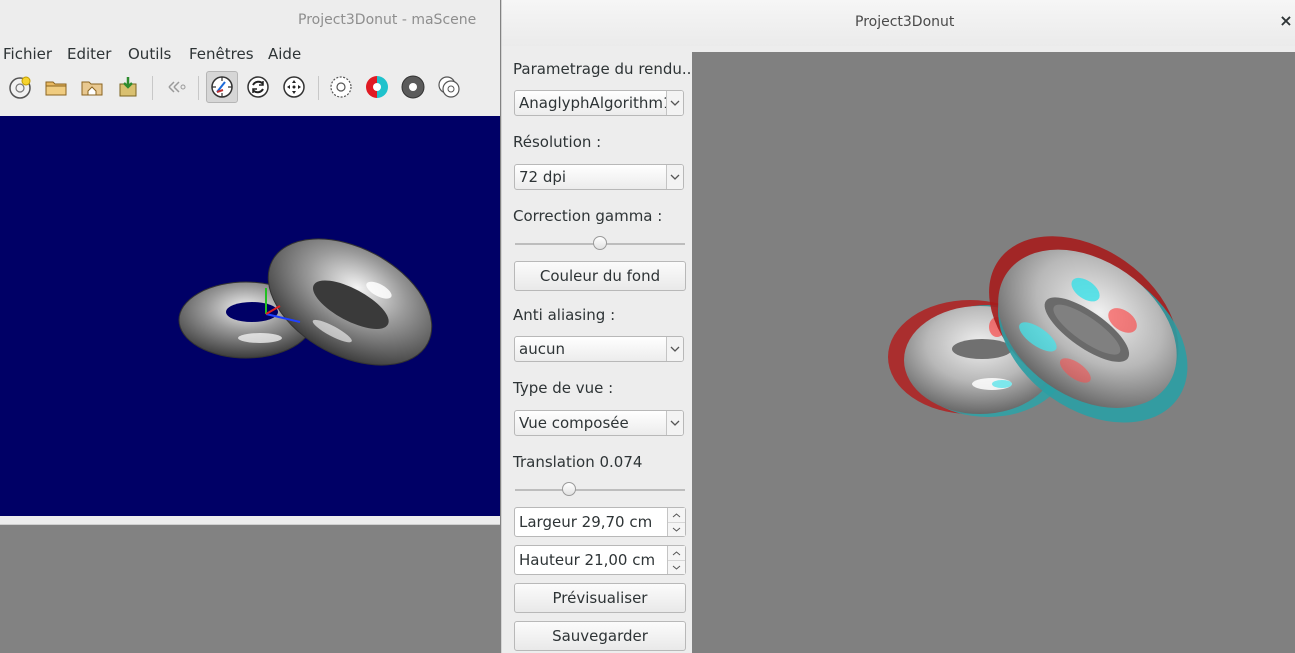  Describe the element at coordinates (89, 54) in the screenshot. I see `menu-editer: Editer` at that location.